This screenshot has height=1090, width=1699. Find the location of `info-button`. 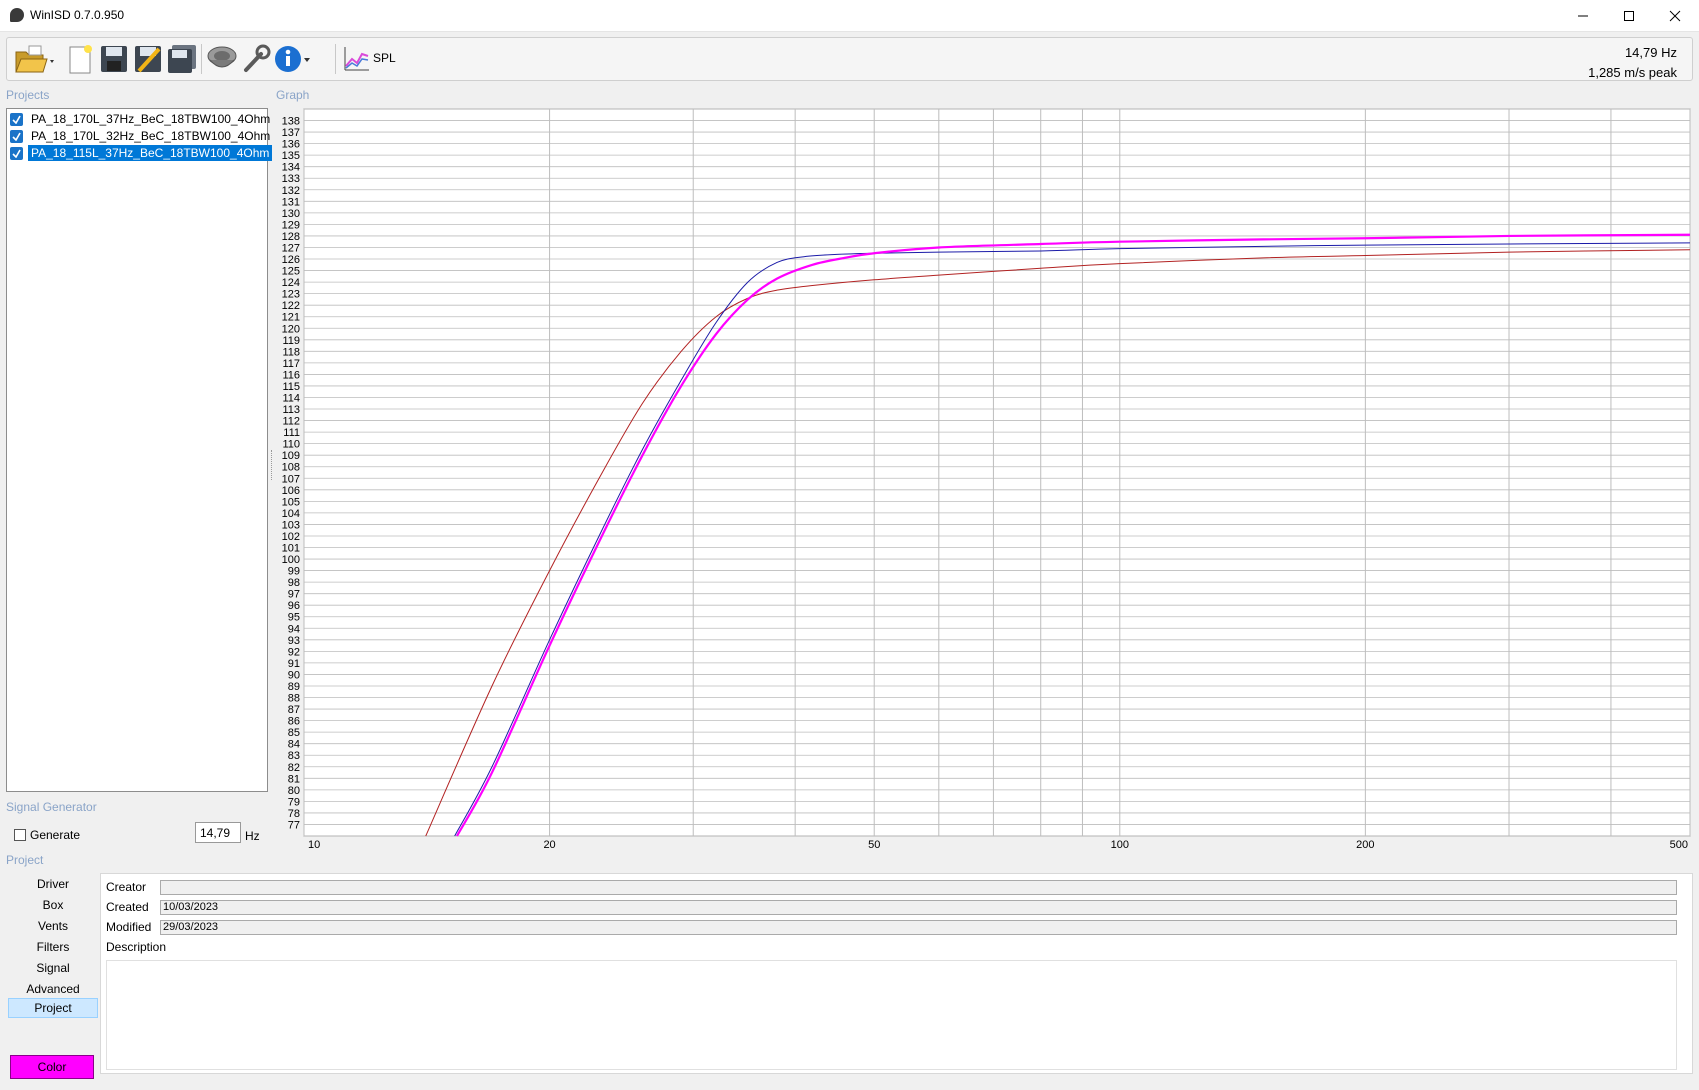

info-button is located at coordinates (293, 59).